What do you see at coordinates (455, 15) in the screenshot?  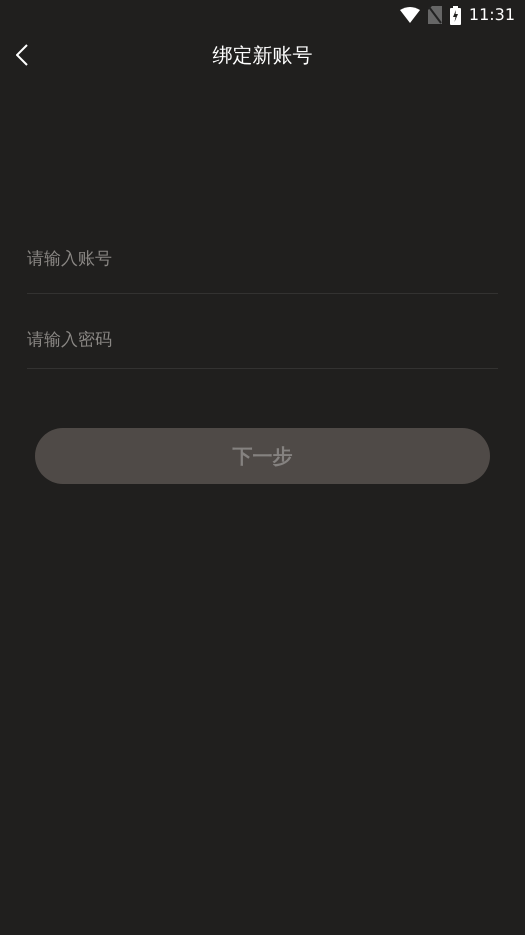 I see `battery-charging-icon` at bounding box center [455, 15].